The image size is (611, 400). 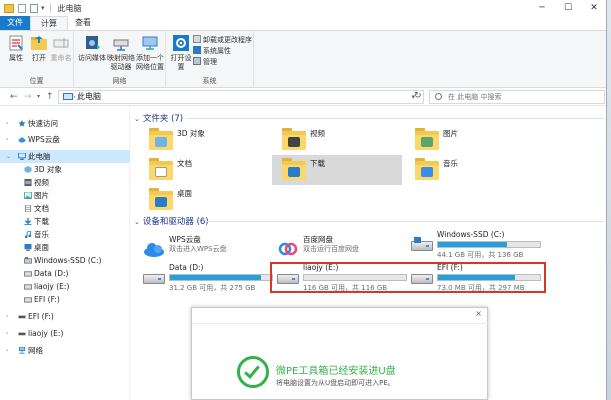 What do you see at coordinates (205, 62) in the screenshot?
I see `manage-button: 管理` at bounding box center [205, 62].